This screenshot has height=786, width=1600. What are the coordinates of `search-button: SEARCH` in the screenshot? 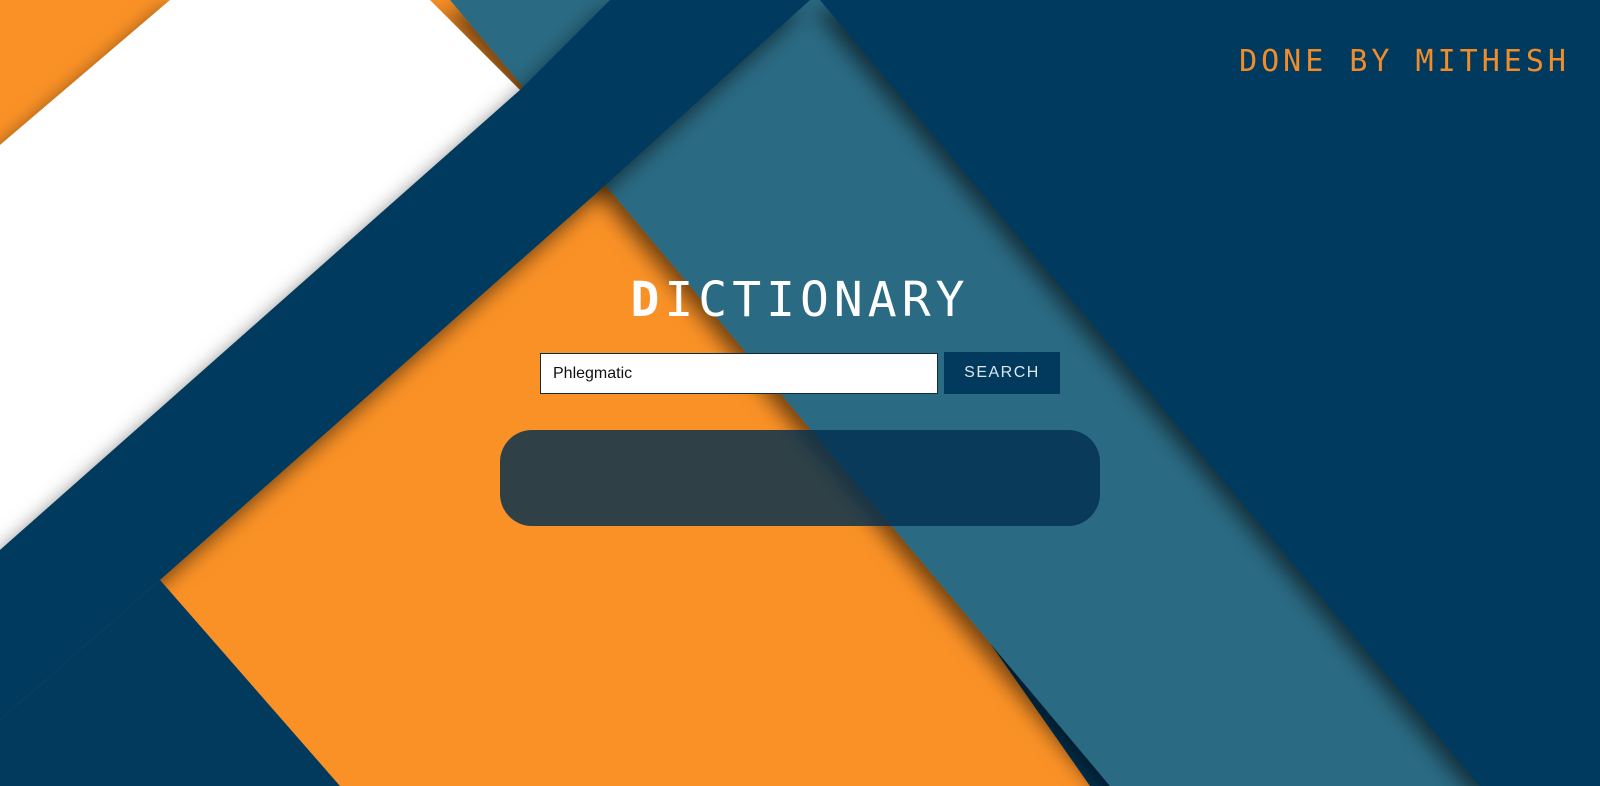 It's located at (1002, 373).